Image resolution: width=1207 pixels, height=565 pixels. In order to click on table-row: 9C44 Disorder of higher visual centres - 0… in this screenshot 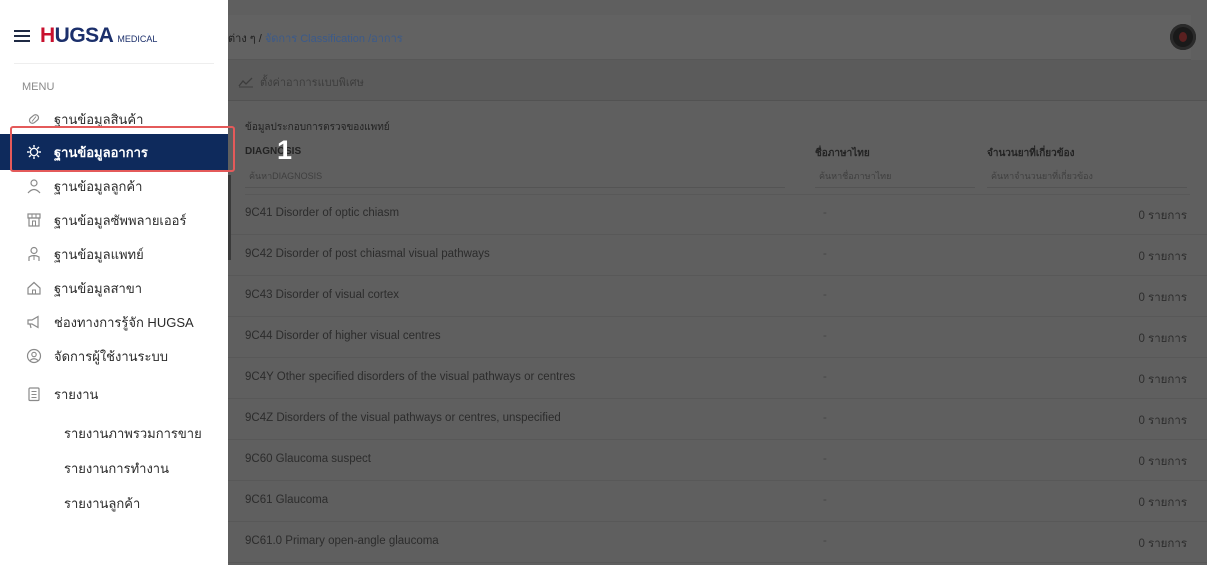, I will do `click(717, 338)`.